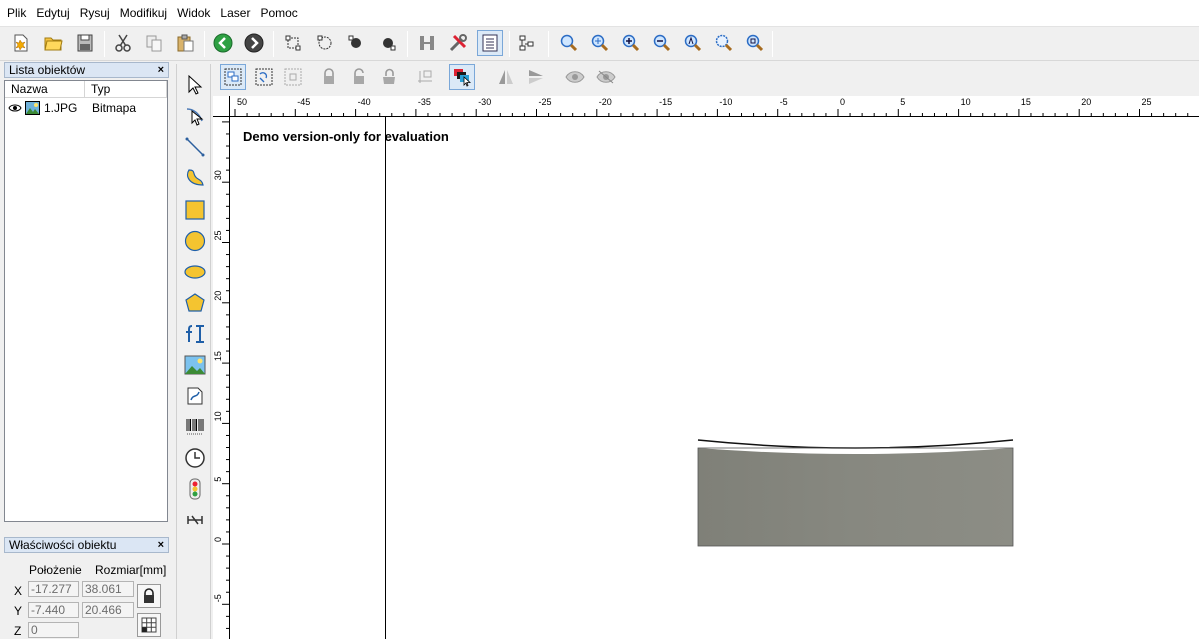 This screenshot has width=1199, height=639. I want to click on z-position-field: 0, so click(53, 630).